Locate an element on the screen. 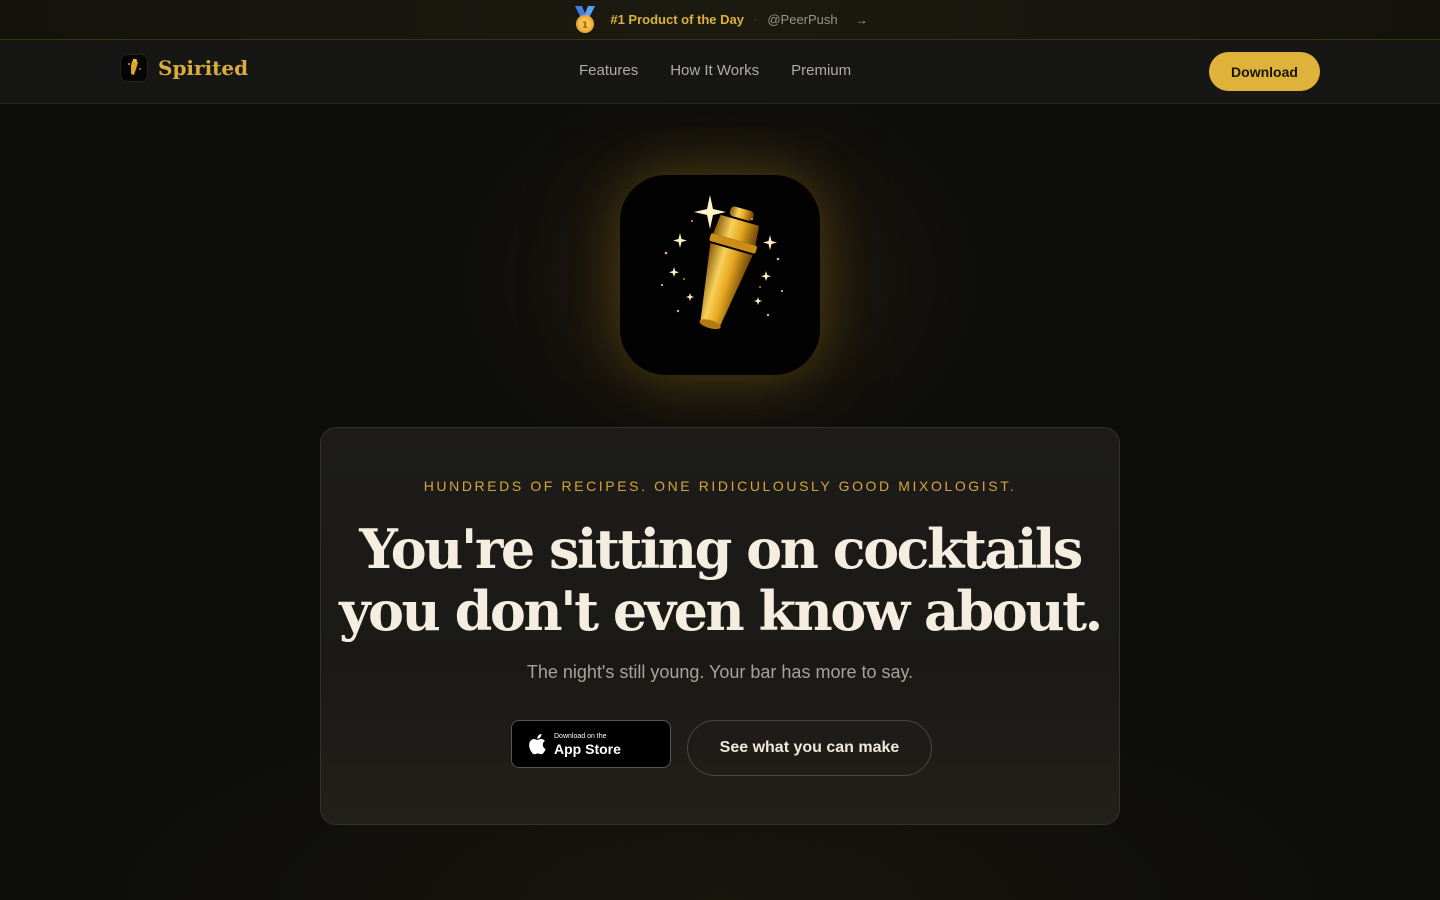  medal-icon: 1 is located at coordinates (585, 19).